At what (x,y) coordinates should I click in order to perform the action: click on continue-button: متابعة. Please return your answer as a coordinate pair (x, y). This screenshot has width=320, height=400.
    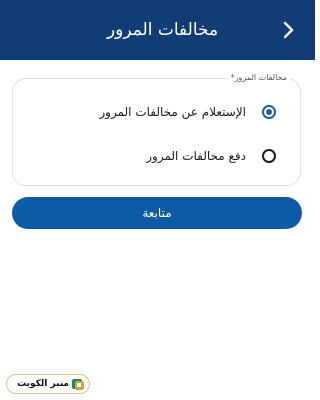
    Looking at the image, I should click on (157, 213).